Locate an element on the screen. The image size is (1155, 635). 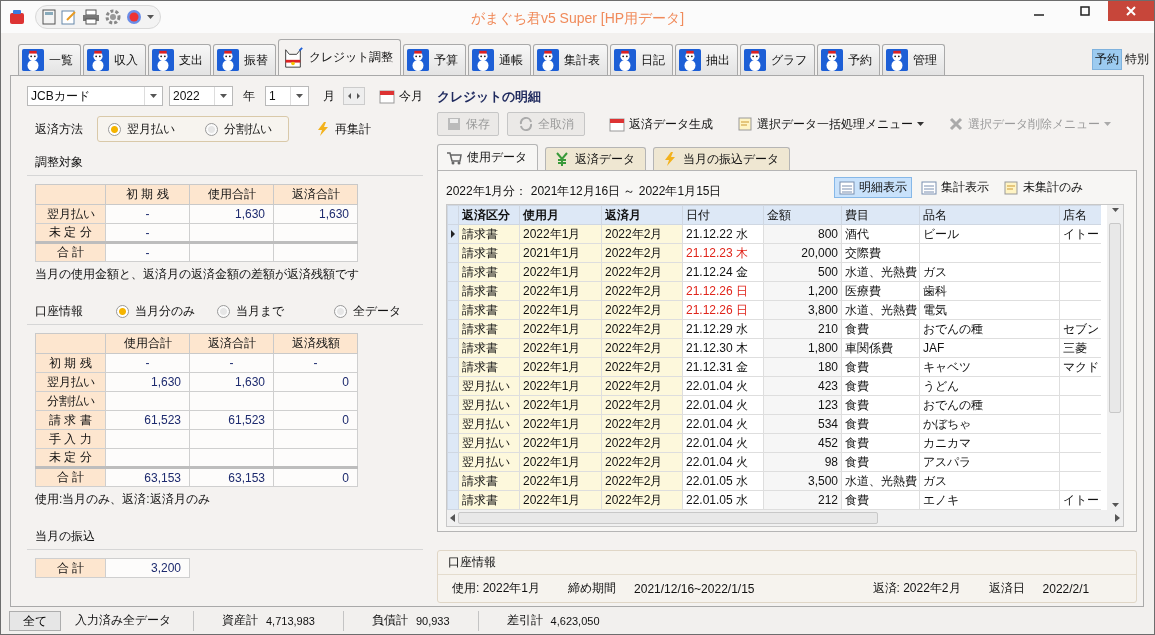
horizontal-scrollbar is located at coordinates (785, 518).